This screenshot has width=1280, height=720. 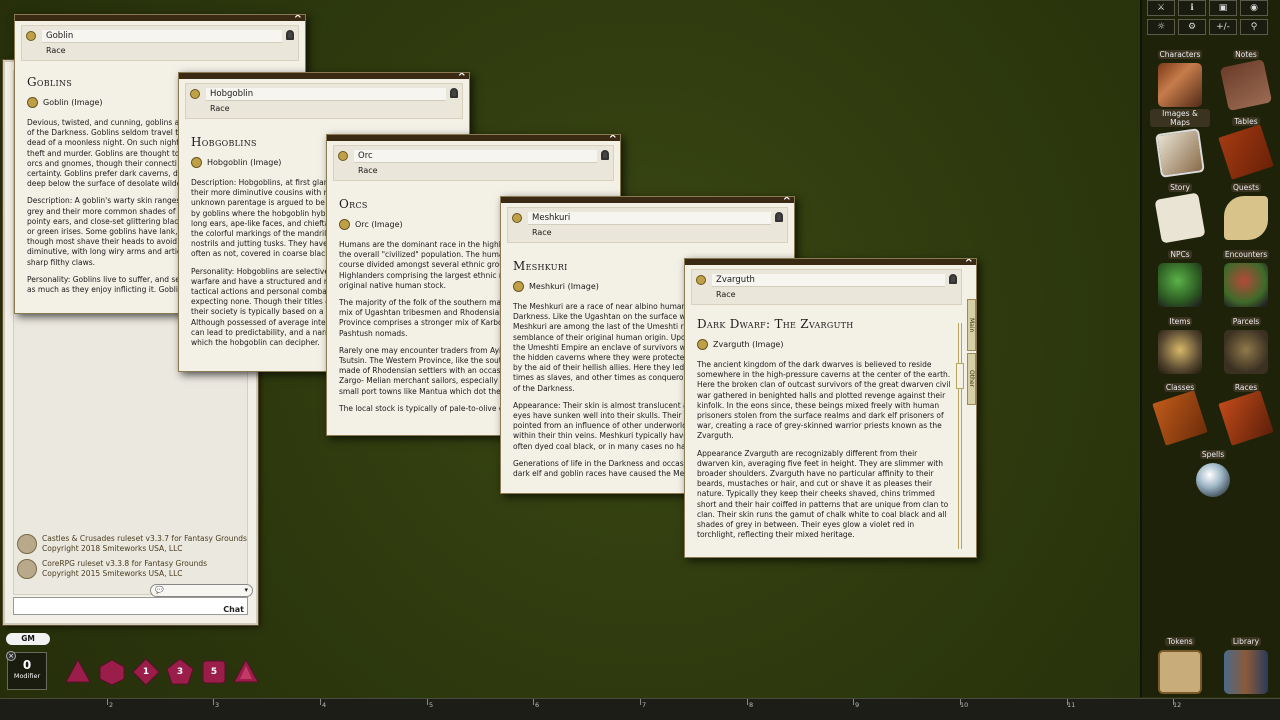 What do you see at coordinates (1223, 8) in the screenshot?
I see `book-icon: ▣` at bounding box center [1223, 8].